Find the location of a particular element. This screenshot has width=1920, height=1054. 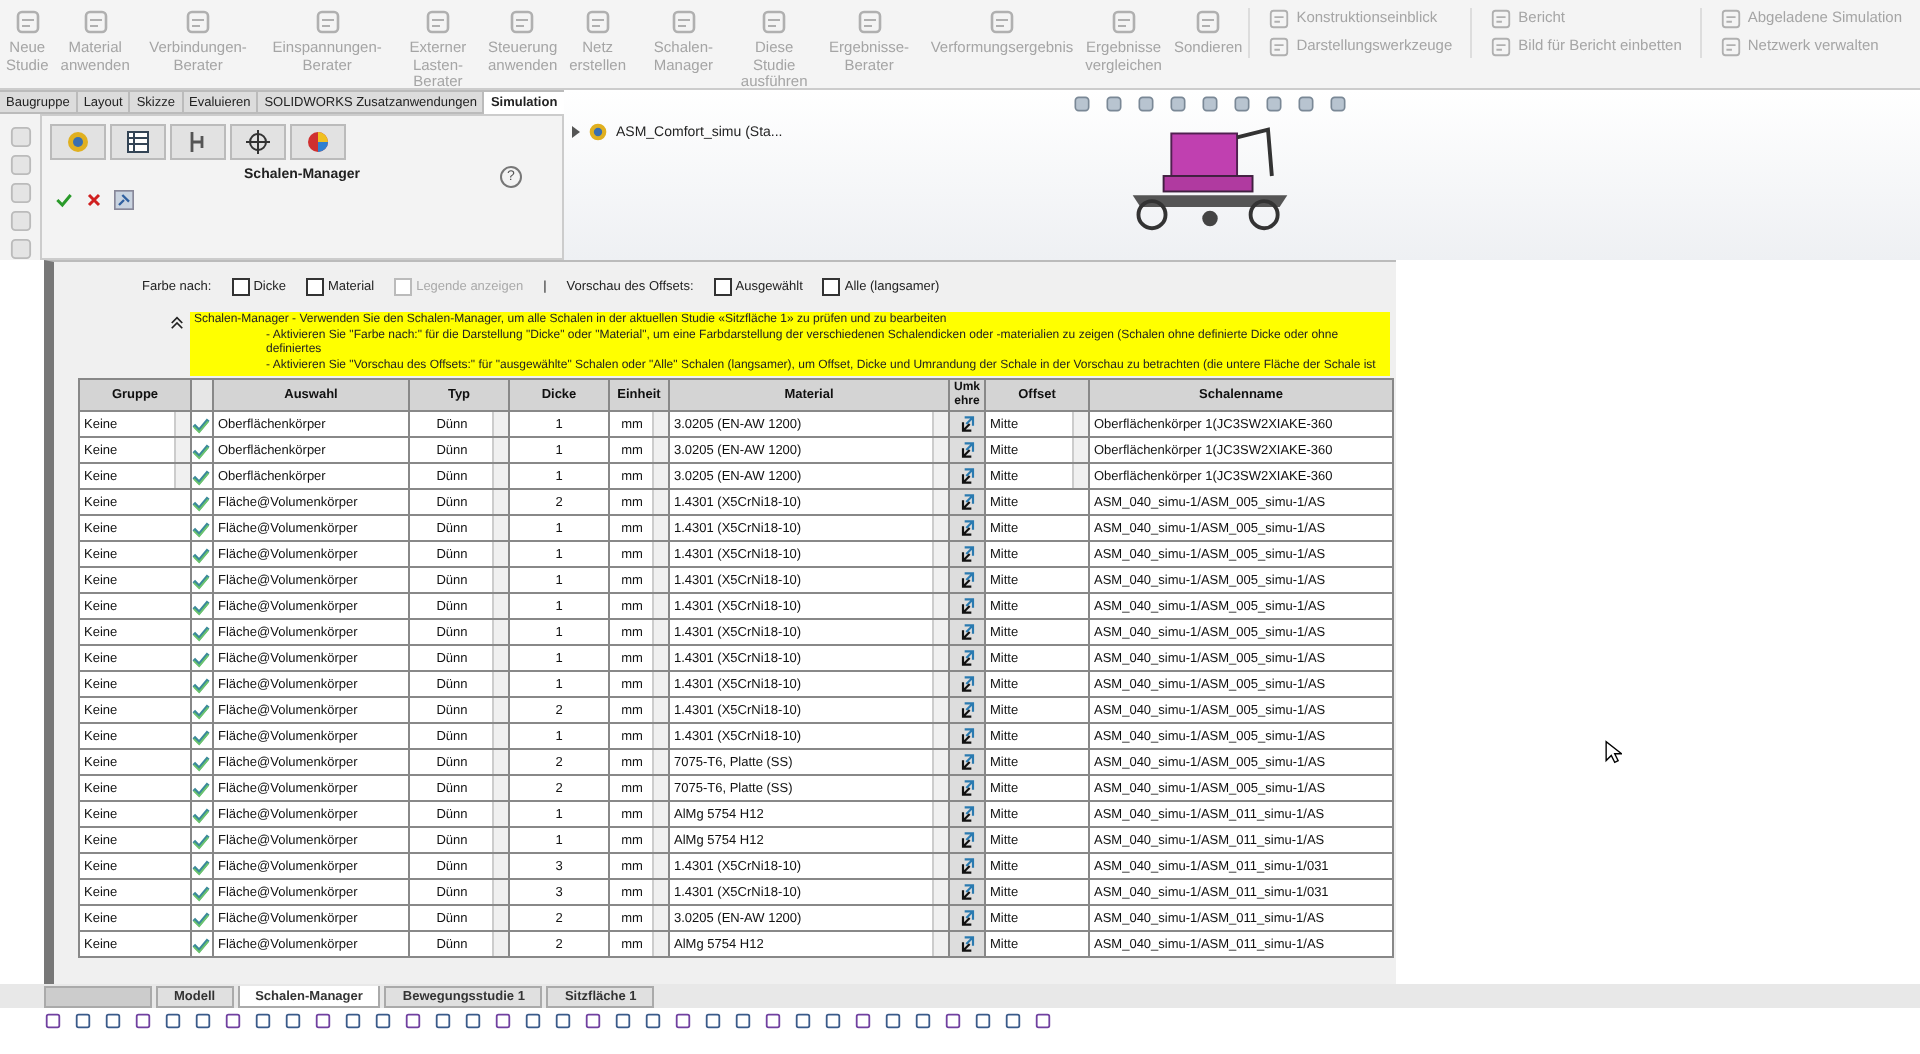

crosshair-icon is located at coordinates (258, 142).